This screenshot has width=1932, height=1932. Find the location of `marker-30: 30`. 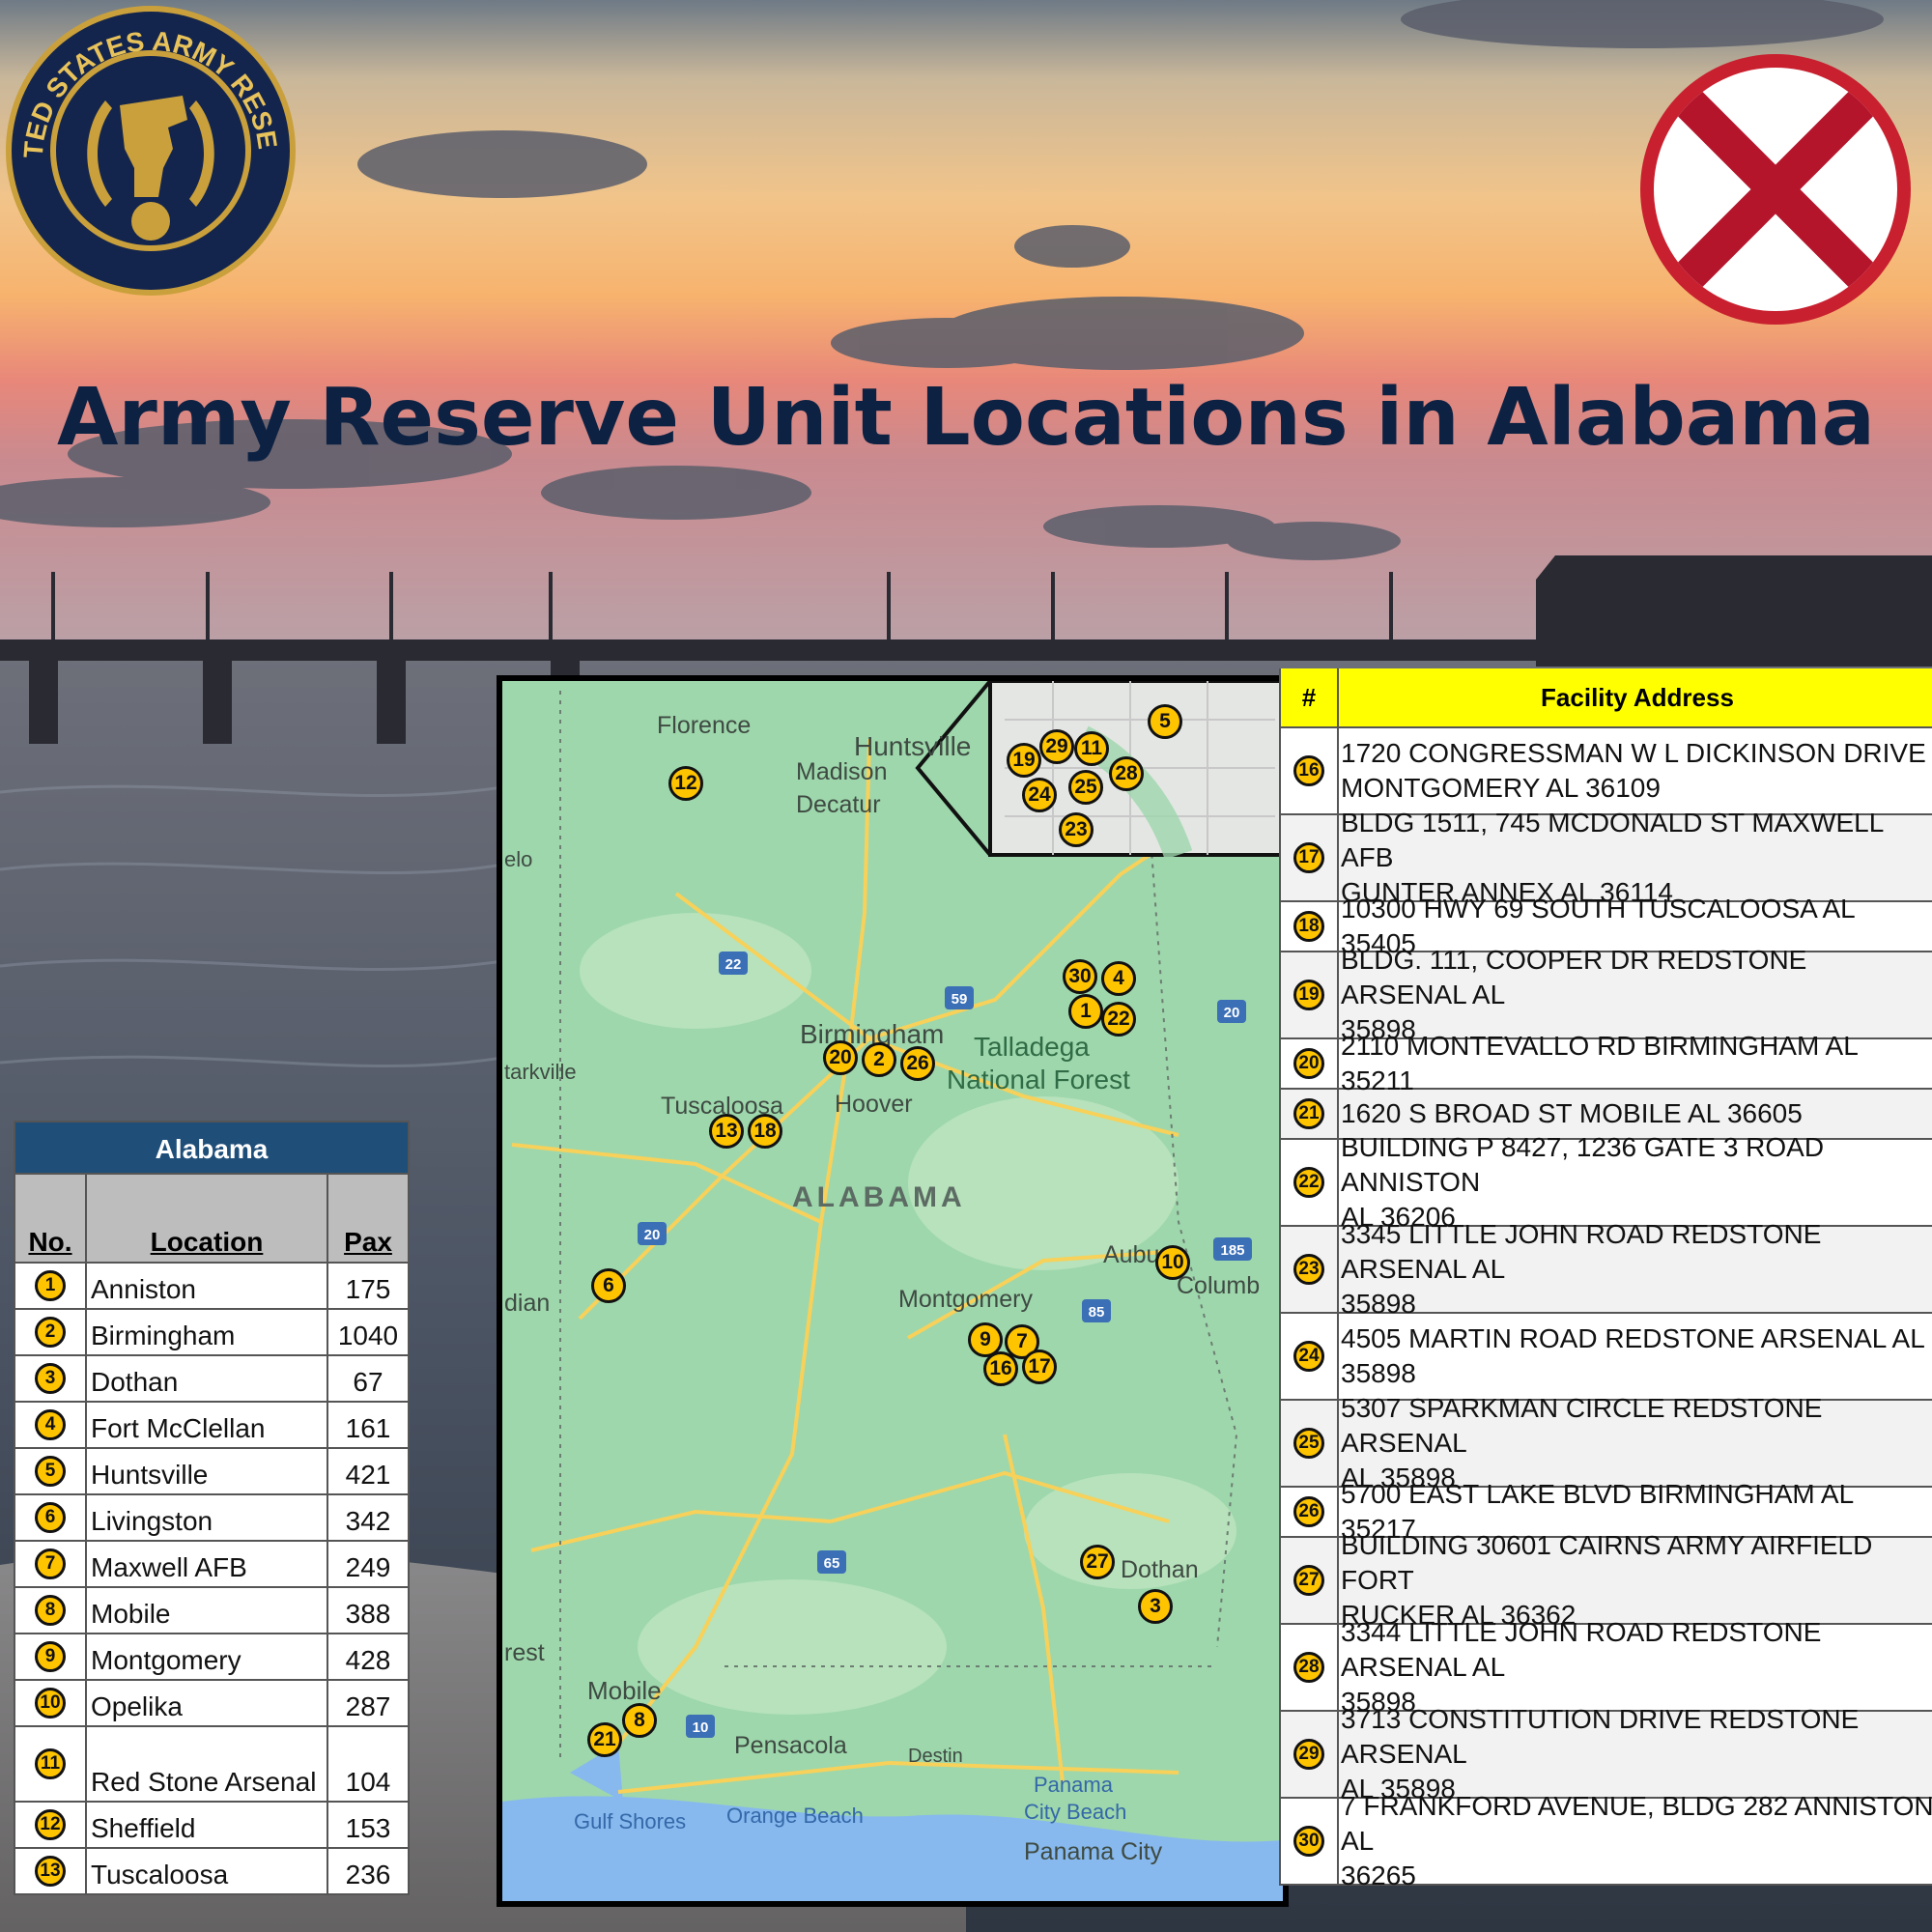

marker-30: 30 is located at coordinates (1080, 976).